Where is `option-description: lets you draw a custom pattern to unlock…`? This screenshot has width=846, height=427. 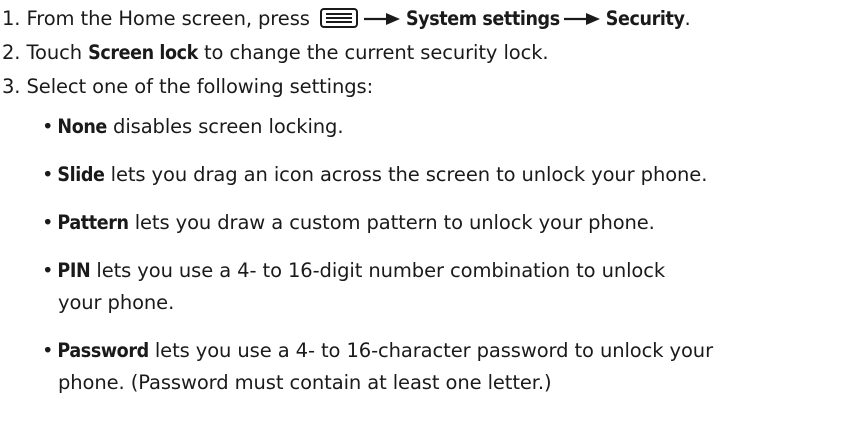
option-description: lets you draw a custom pattern to unlock… is located at coordinates (394, 222).